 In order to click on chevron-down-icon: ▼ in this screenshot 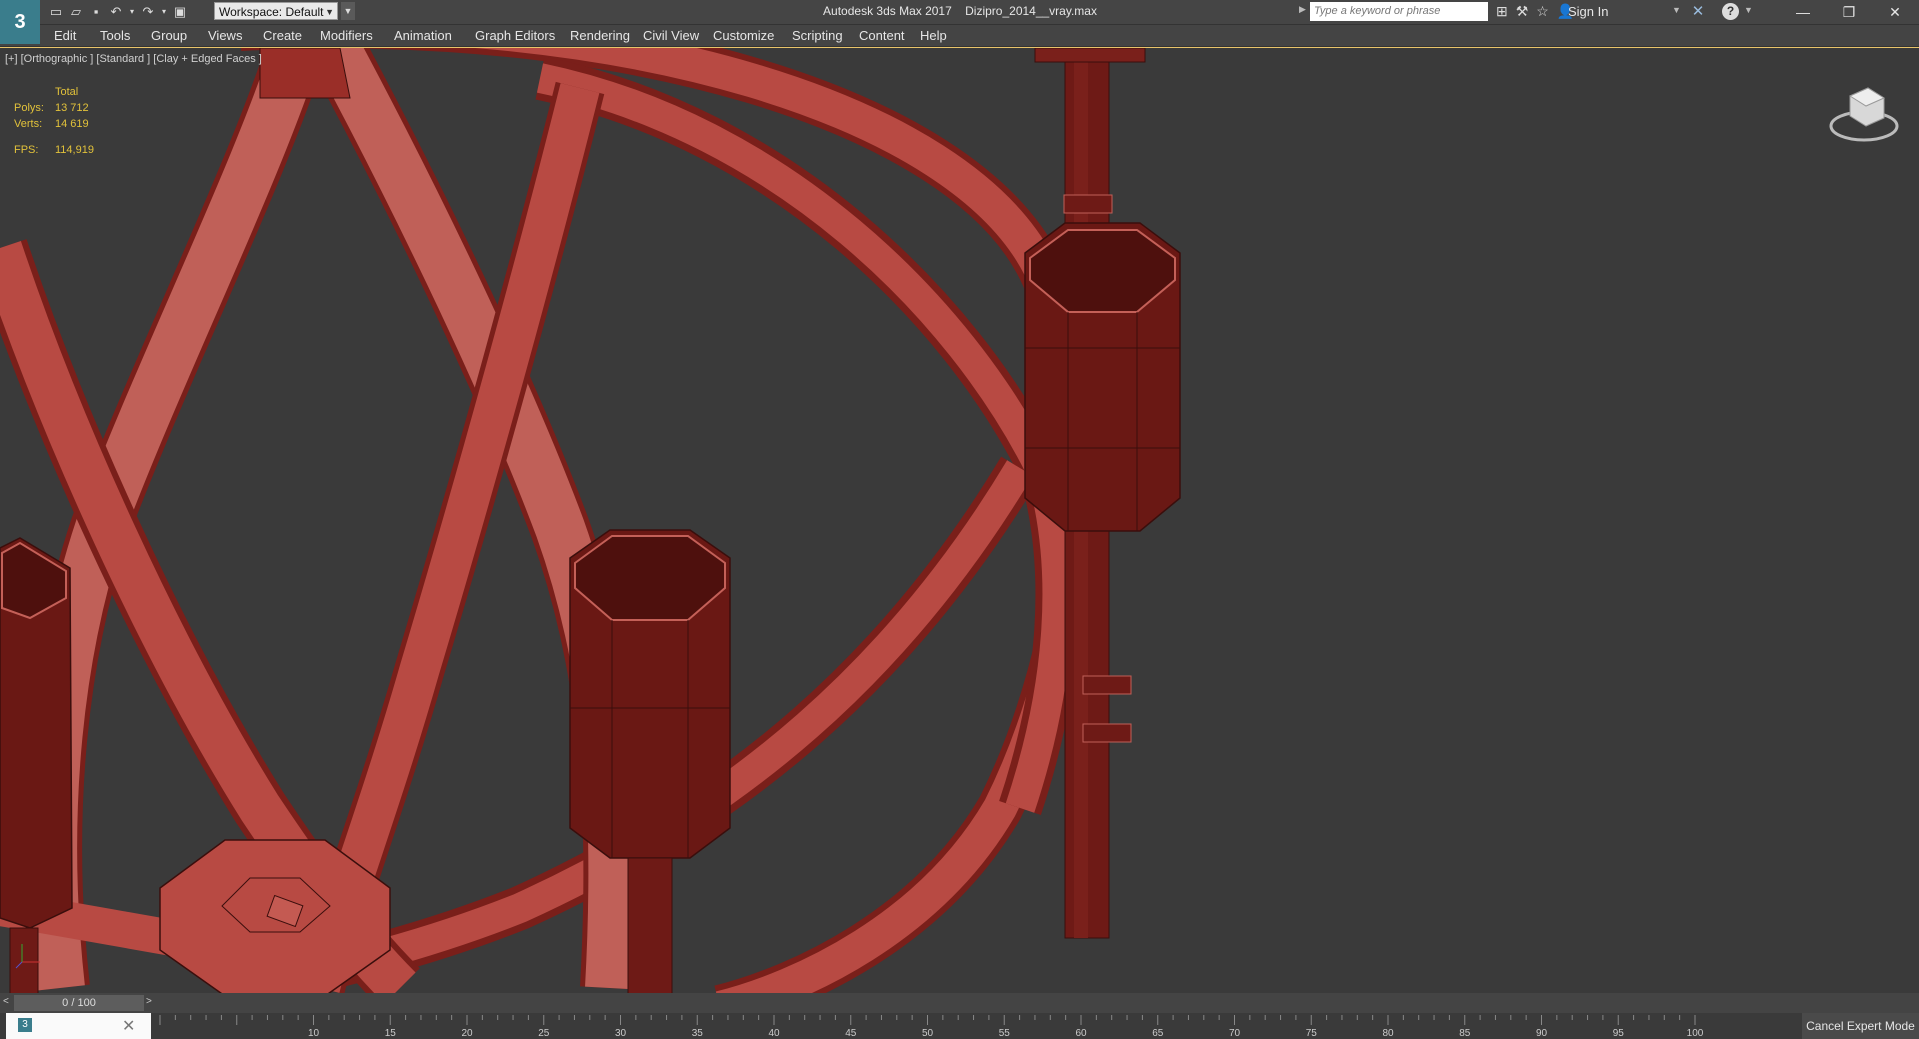, I will do `click(329, 12)`.